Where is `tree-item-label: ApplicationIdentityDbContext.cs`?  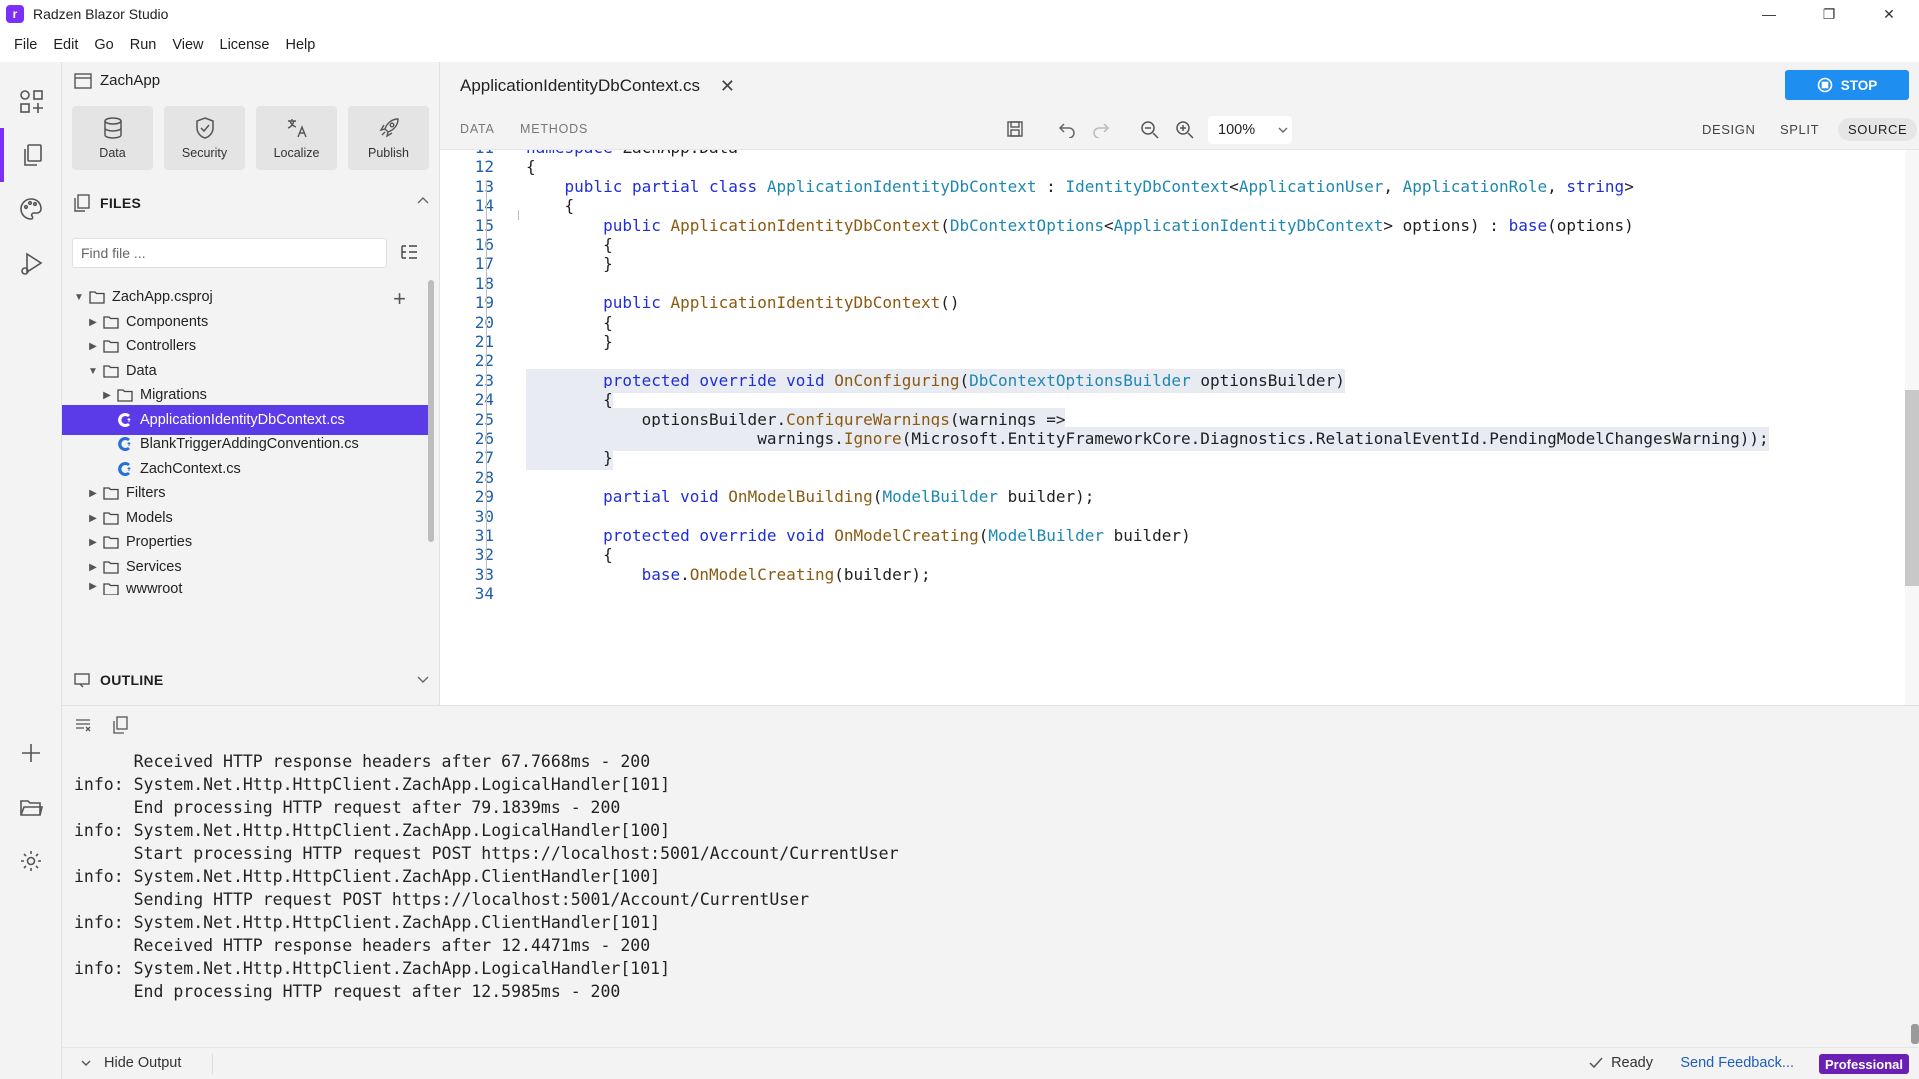 tree-item-label: ApplicationIdentityDbContext.cs is located at coordinates (242, 420).